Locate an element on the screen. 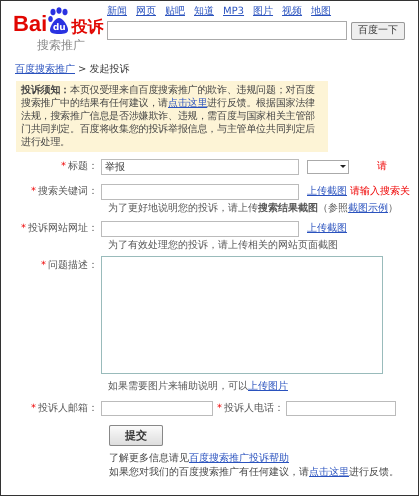  field-label: 搜索关键词： is located at coordinates (68, 192).